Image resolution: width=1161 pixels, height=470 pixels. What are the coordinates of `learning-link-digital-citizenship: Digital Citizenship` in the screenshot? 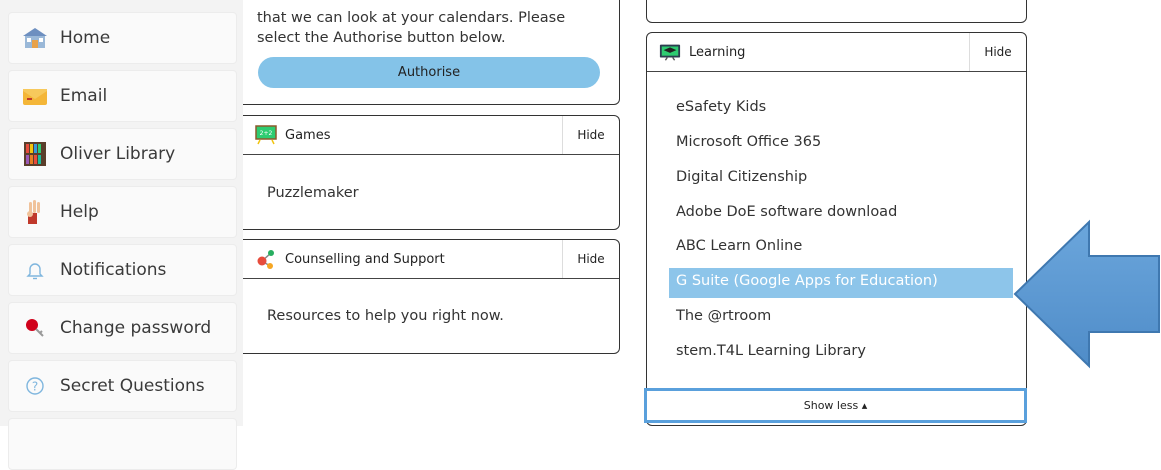 It's located at (741, 177).